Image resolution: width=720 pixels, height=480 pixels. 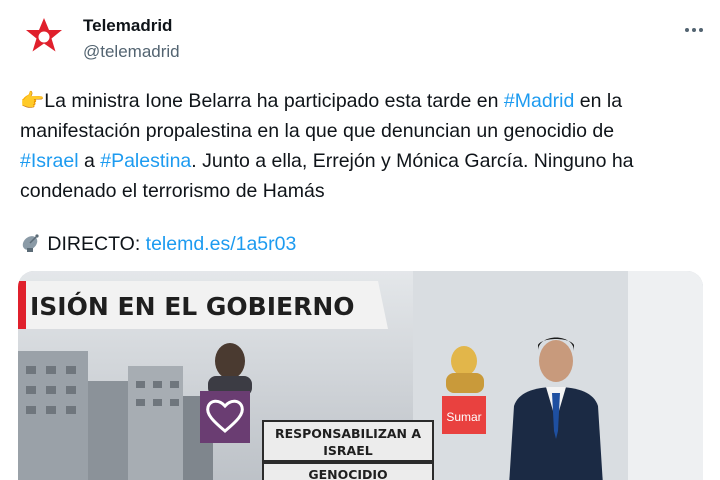 What do you see at coordinates (225, 417) in the screenshot?
I see `podemos-heart-logo-icon` at bounding box center [225, 417].